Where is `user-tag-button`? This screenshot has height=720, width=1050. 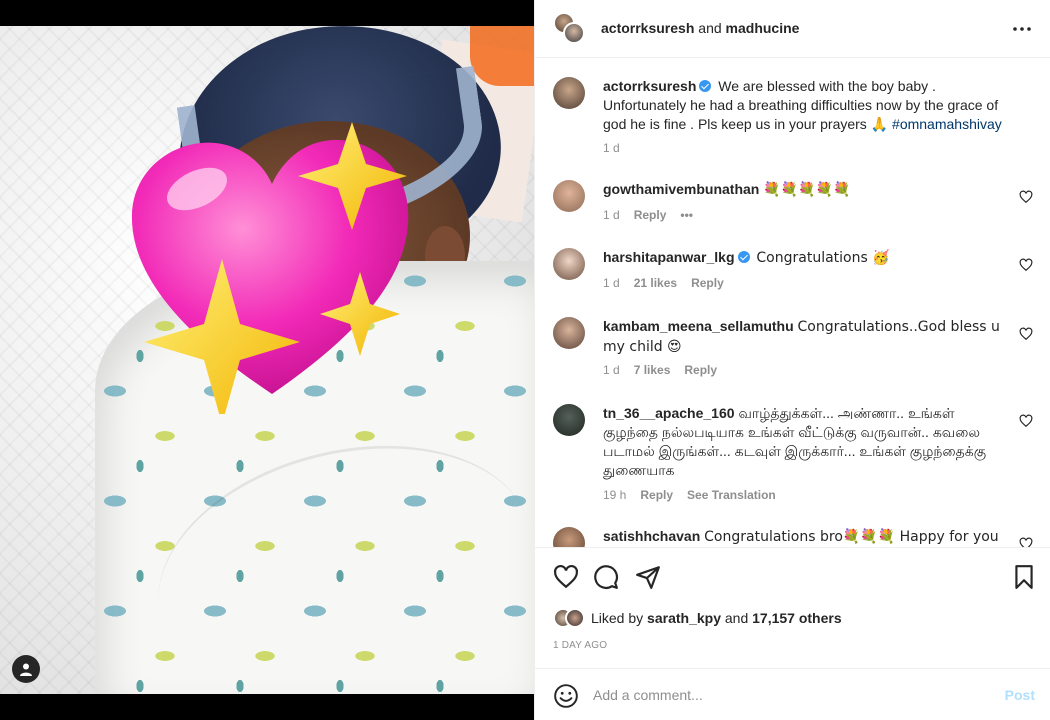 user-tag-button is located at coordinates (26, 669).